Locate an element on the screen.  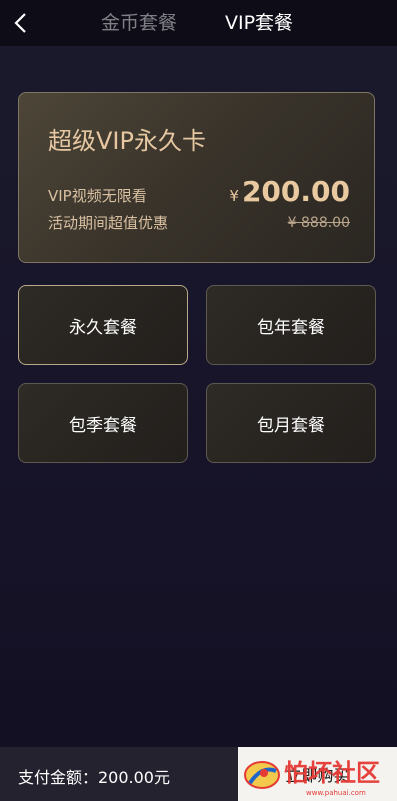
chevron-left-icon is located at coordinates (21, 23).